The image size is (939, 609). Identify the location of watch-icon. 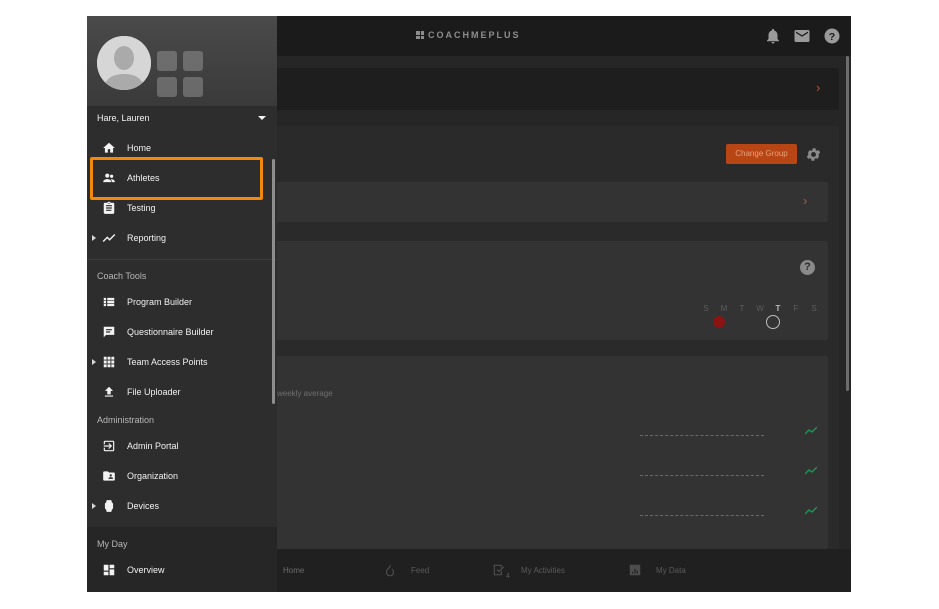
(109, 506).